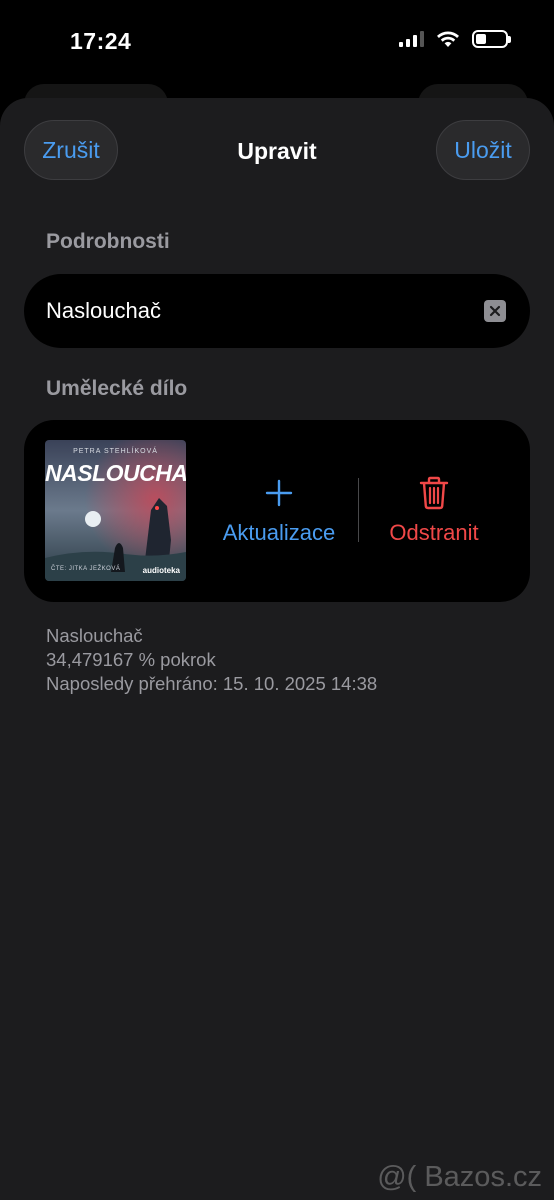  Describe the element at coordinates (265, 311) in the screenshot. I see `title-input` at that location.